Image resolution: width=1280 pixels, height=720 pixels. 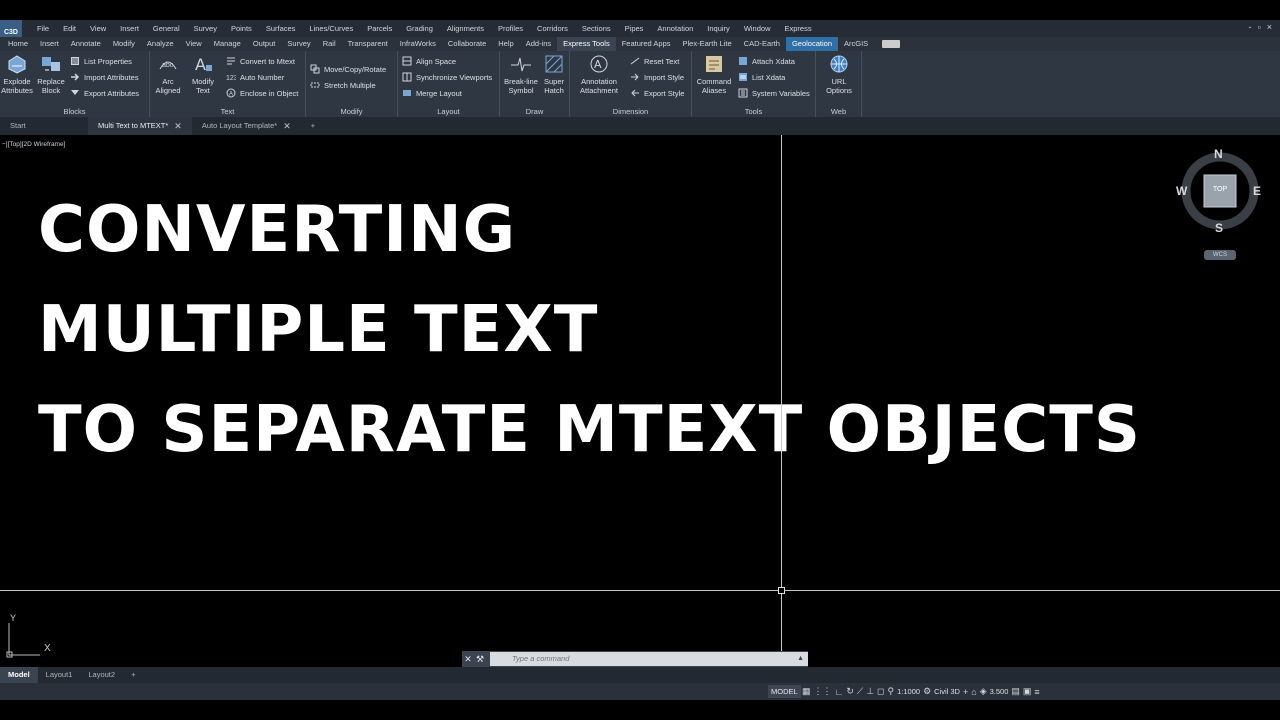 I want to click on viewcube-west: W, so click(x=1181, y=191).